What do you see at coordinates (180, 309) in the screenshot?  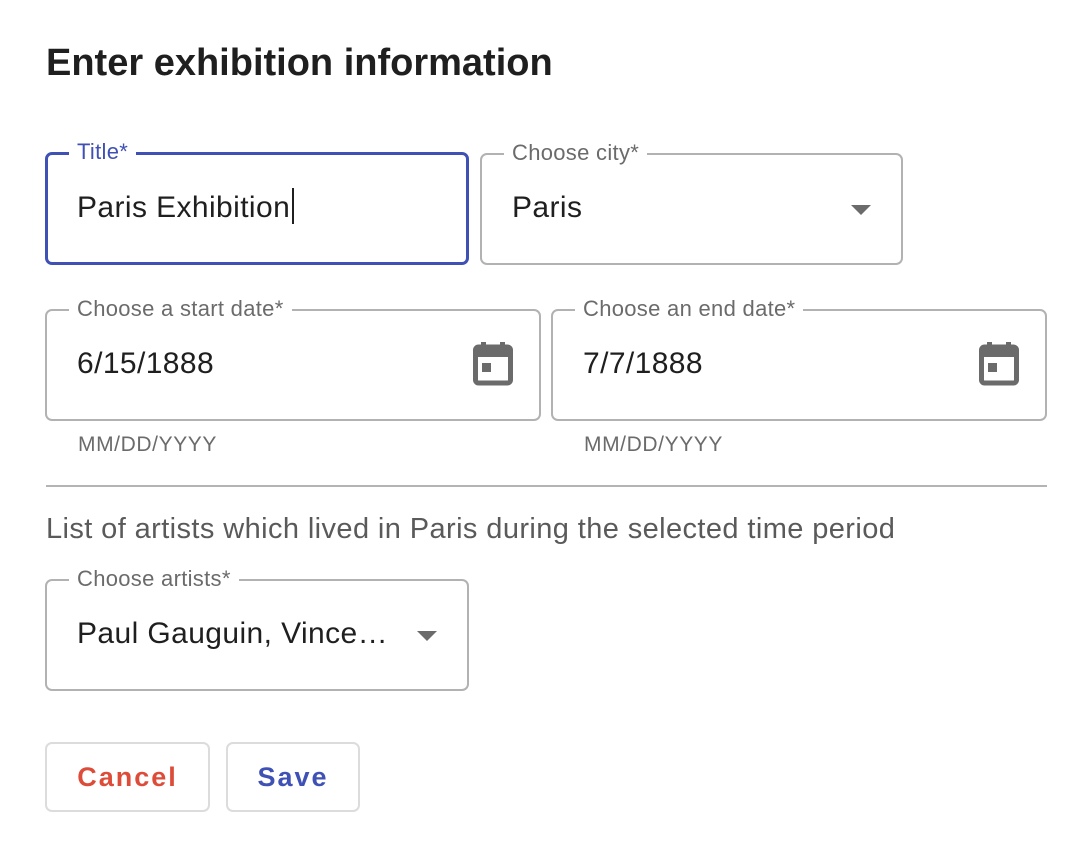 I see `start-date-label: Choose a start date*` at bounding box center [180, 309].